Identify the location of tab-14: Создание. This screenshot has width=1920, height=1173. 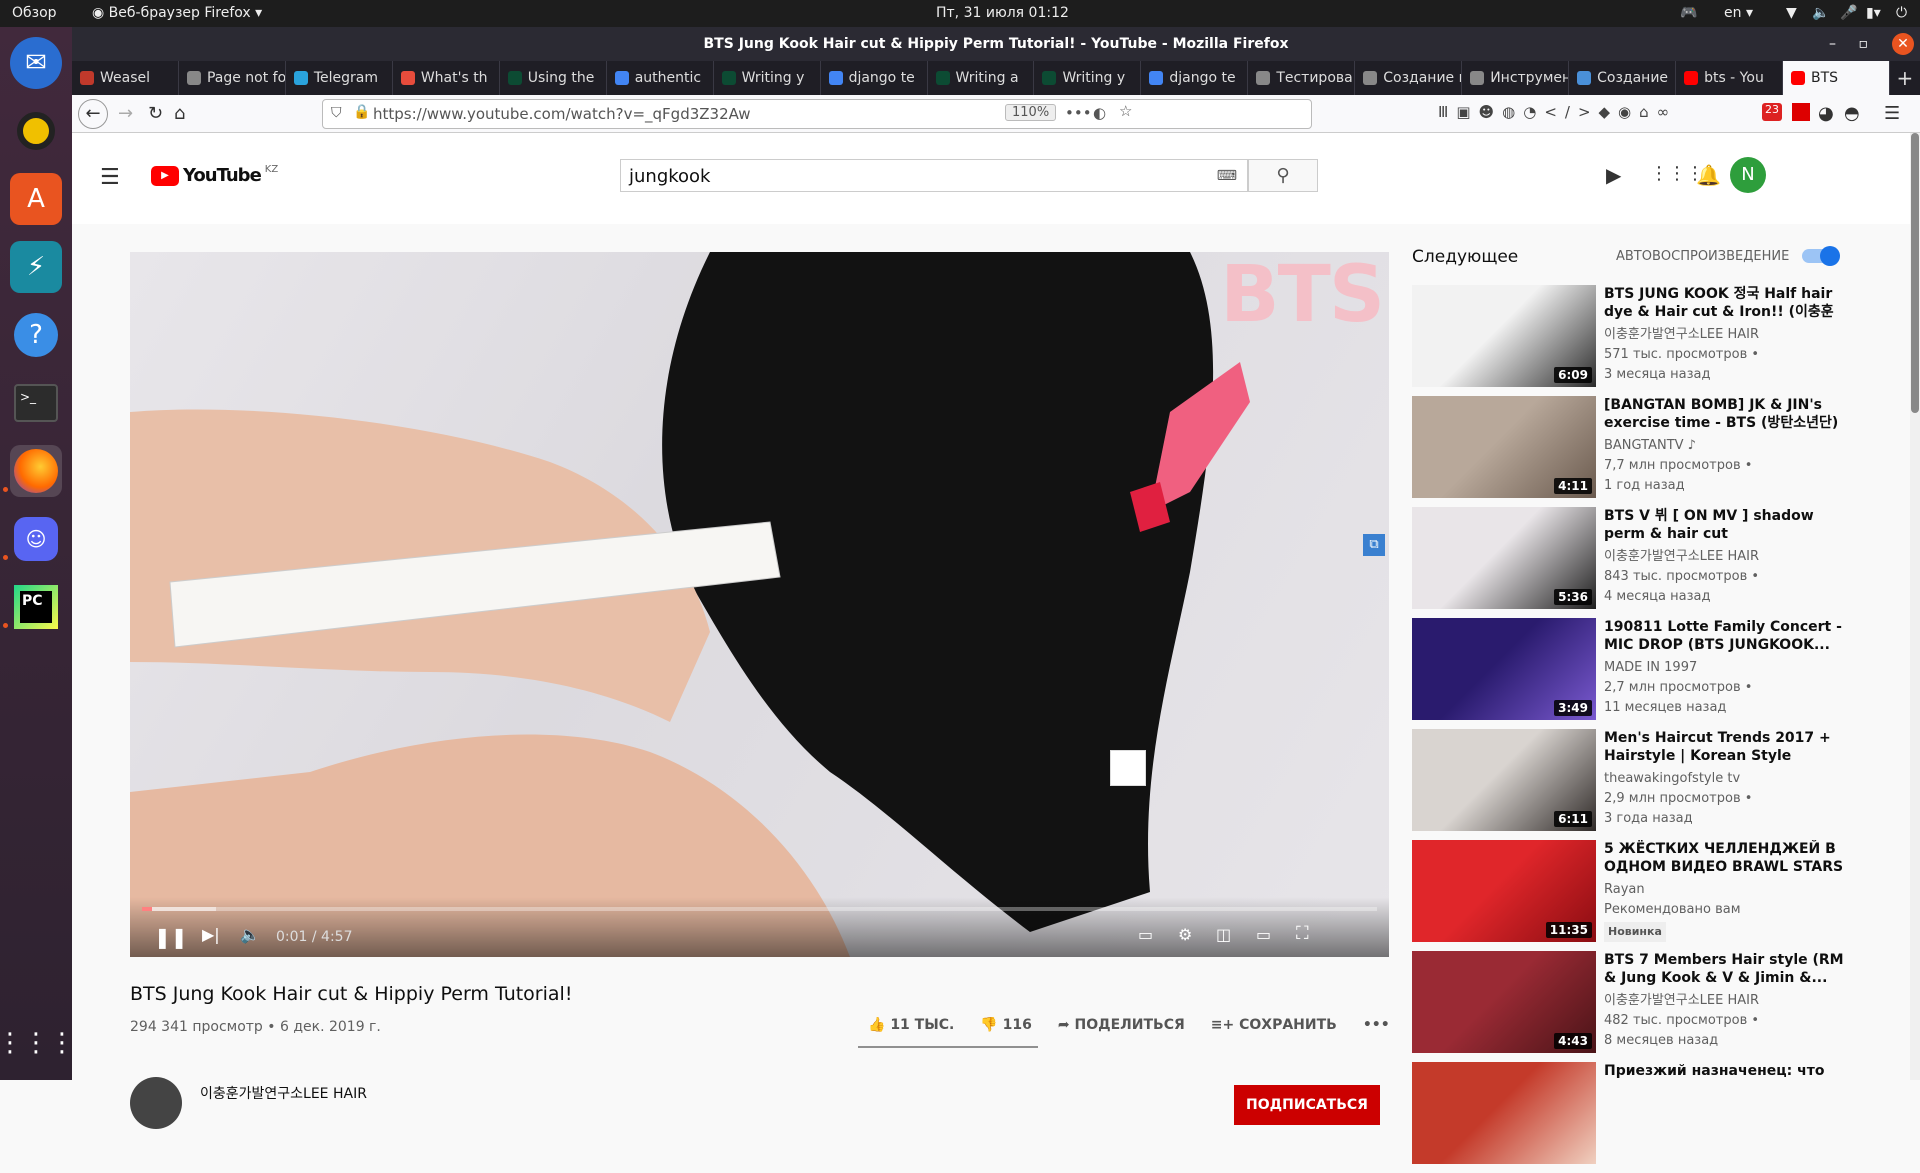
(1623, 78).